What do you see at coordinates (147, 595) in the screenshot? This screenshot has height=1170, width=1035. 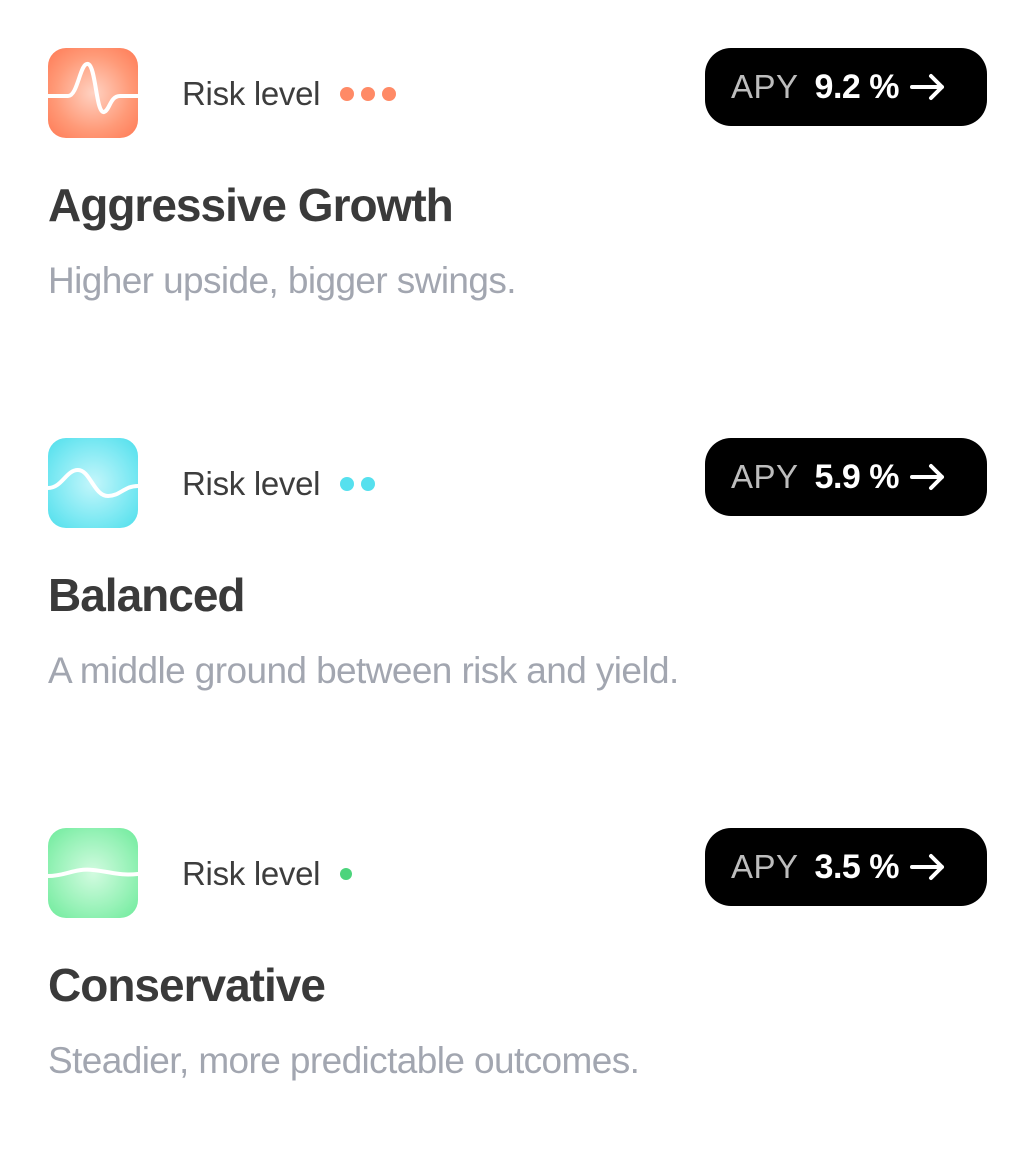 I see `strategy-title: Balanced` at bounding box center [147, 595].